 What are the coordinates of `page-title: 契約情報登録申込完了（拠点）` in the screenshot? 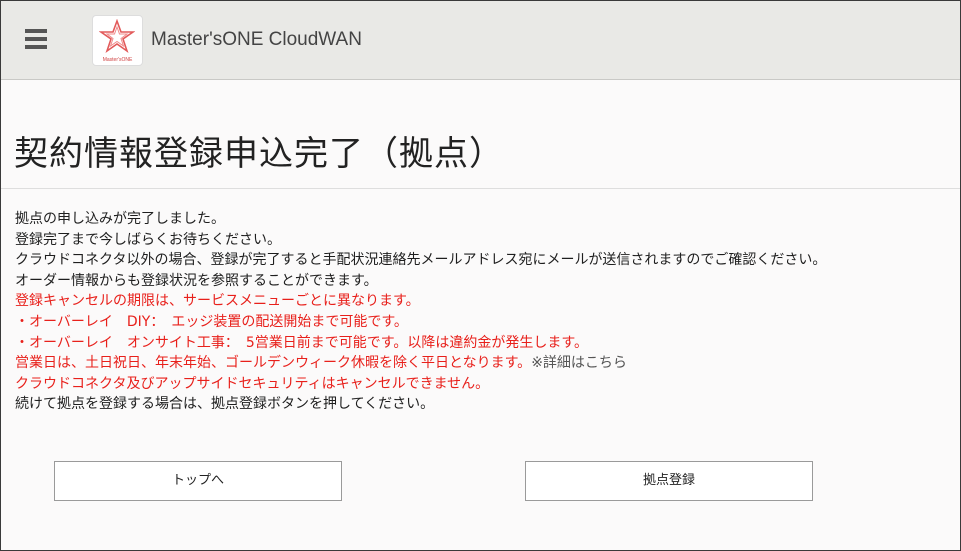 It's located at (259, 154).